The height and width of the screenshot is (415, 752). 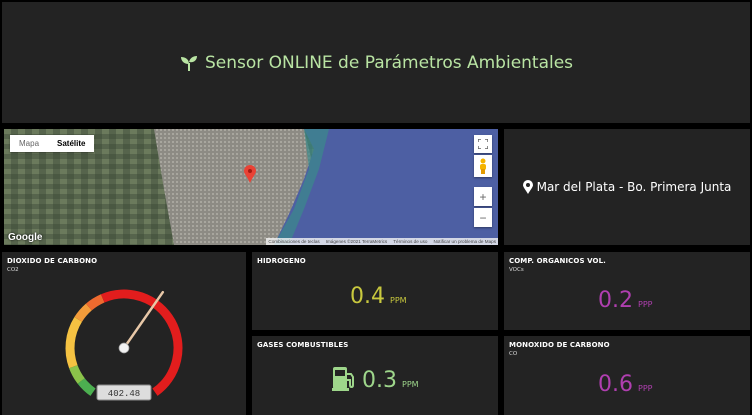 What do you see at coordinates (513, 354) in the screenshot?
I see `co-subtitle: CO` at bounding box center [513, 354].